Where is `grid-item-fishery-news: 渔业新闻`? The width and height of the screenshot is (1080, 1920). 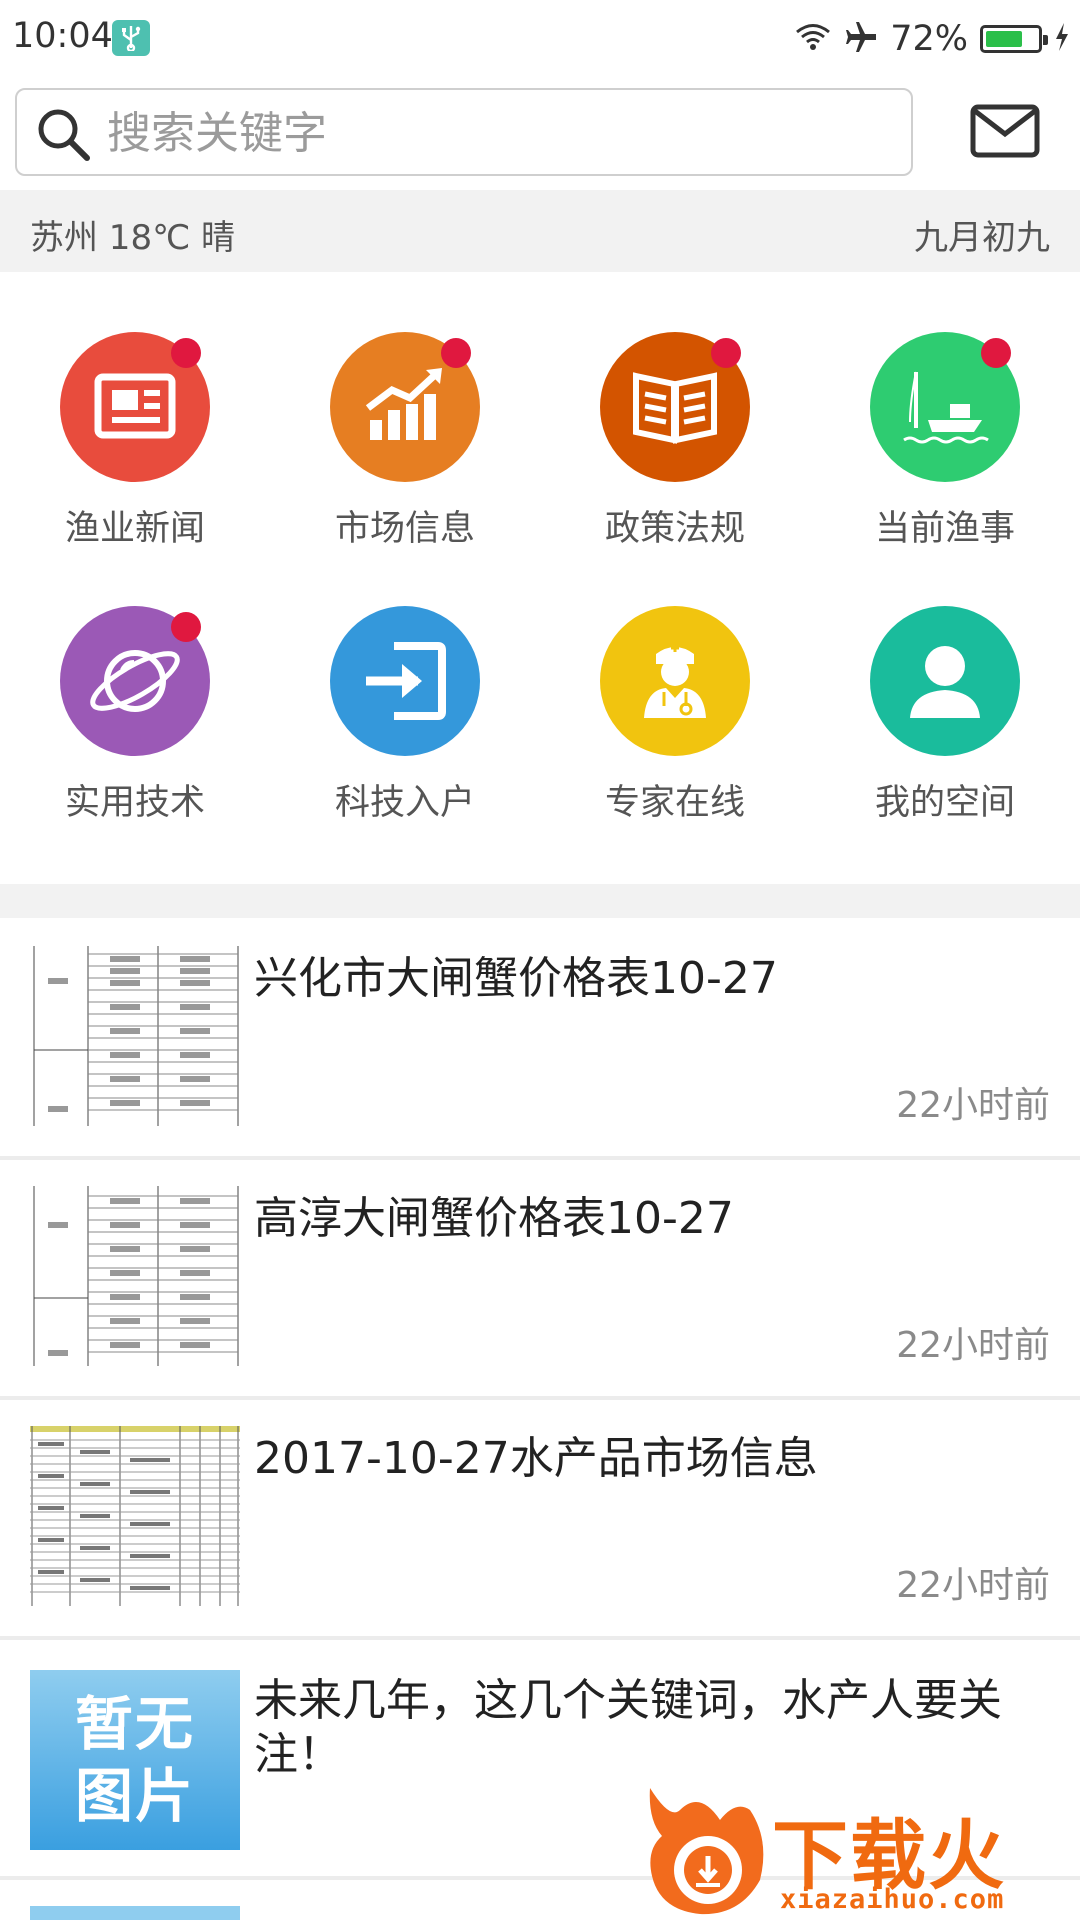
grid-item-fishery-news: 渔业新闻 is located at coordinates (135, 410).